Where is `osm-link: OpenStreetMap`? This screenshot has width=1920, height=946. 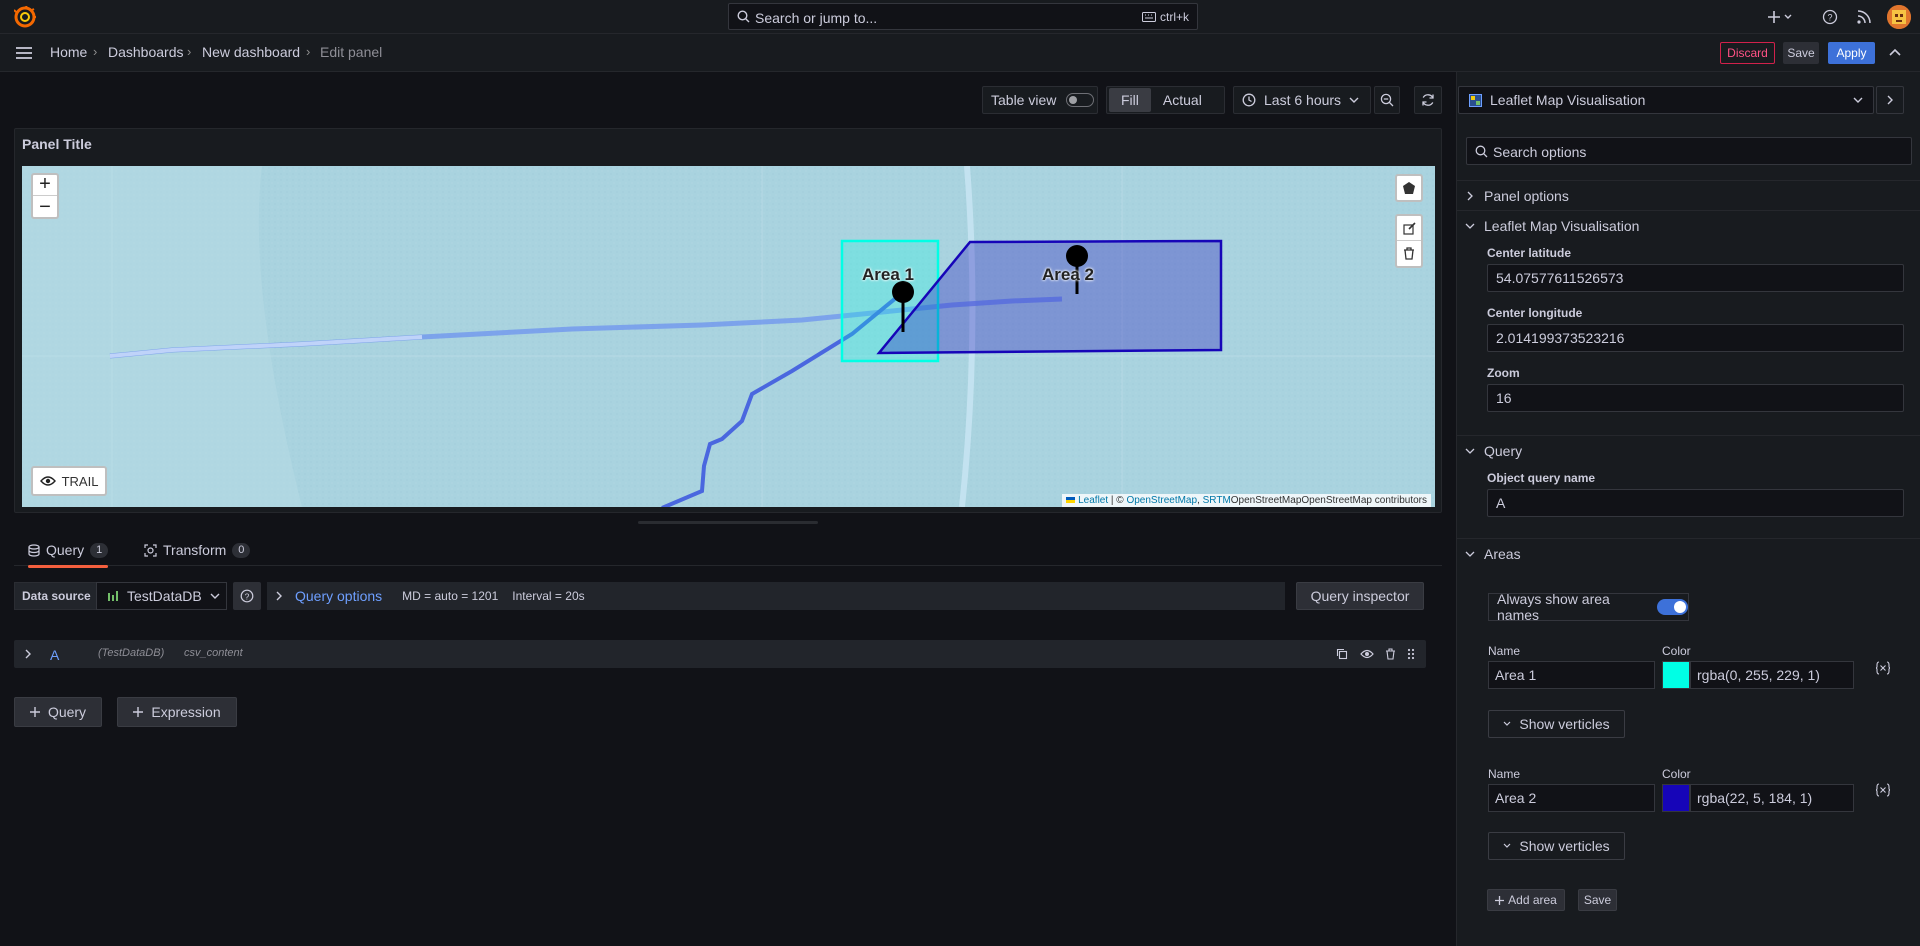
osm-link: OpenStreetMap is located at coordinates (1161, 500).